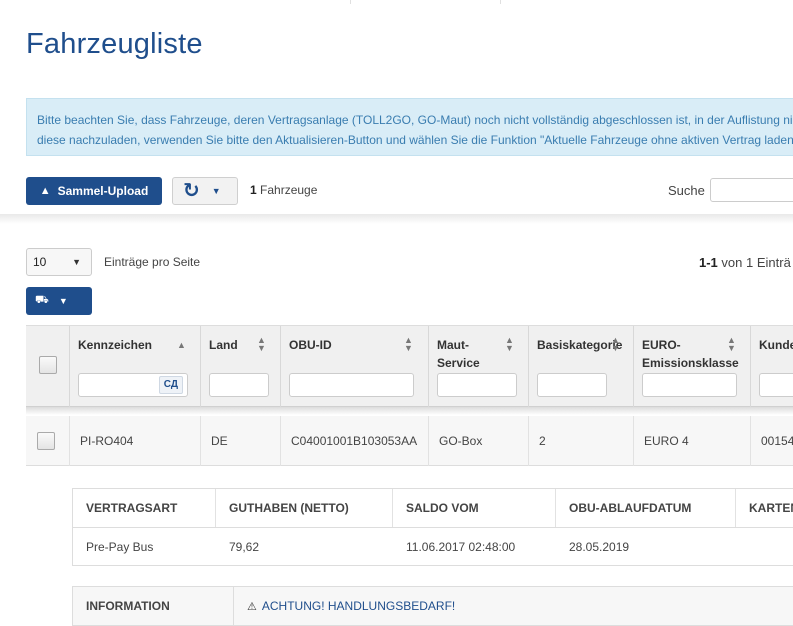  Describe the element at coordinates (191, 191) in the screenshot. I see `refresh-icon: ↻` at that location.